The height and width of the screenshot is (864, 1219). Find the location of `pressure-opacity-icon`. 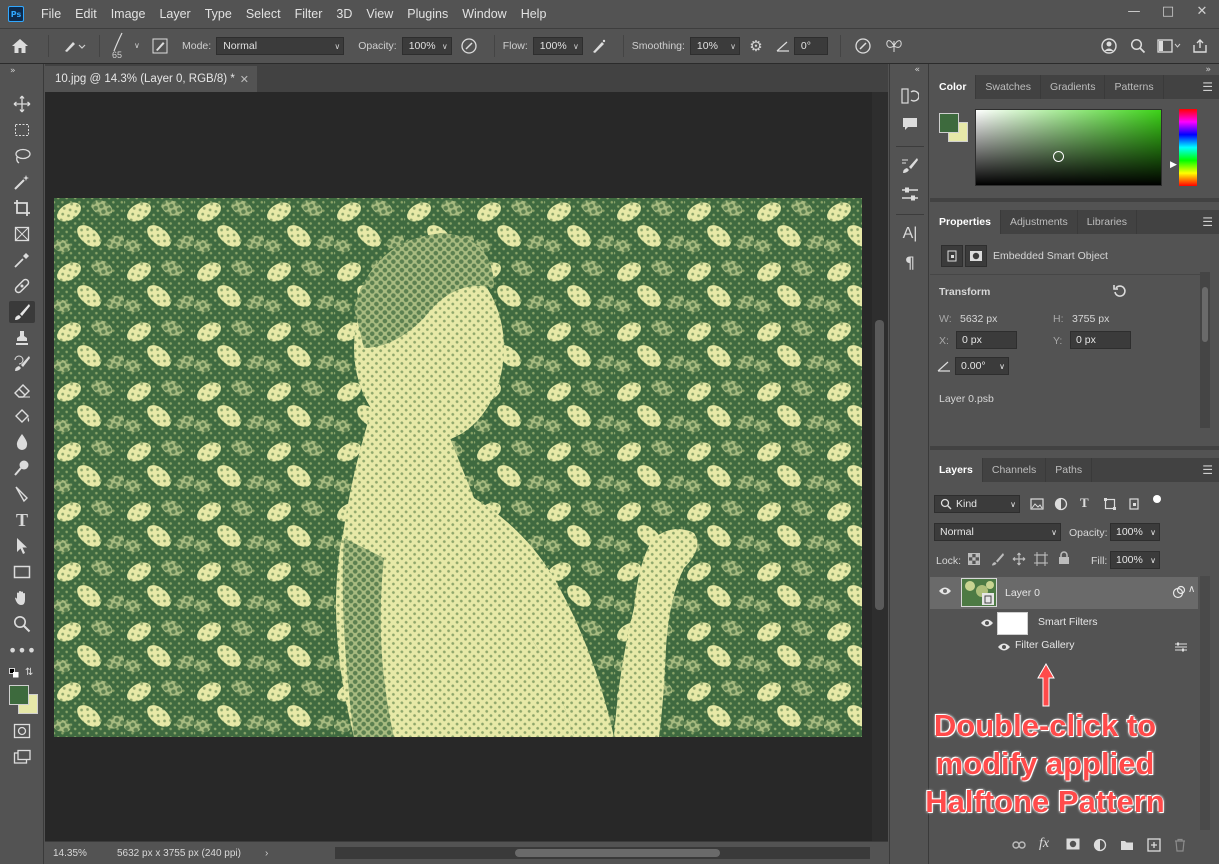

pressure-opacity-icon is located at coordinates (469, 46).